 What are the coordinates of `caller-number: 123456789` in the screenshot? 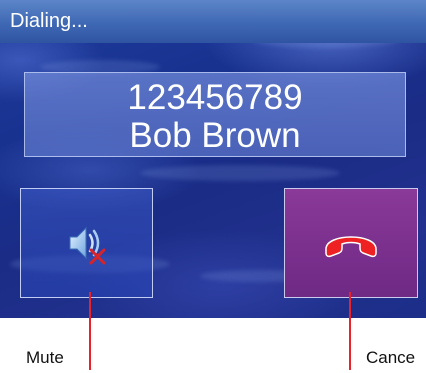 It's located at (215, 97).